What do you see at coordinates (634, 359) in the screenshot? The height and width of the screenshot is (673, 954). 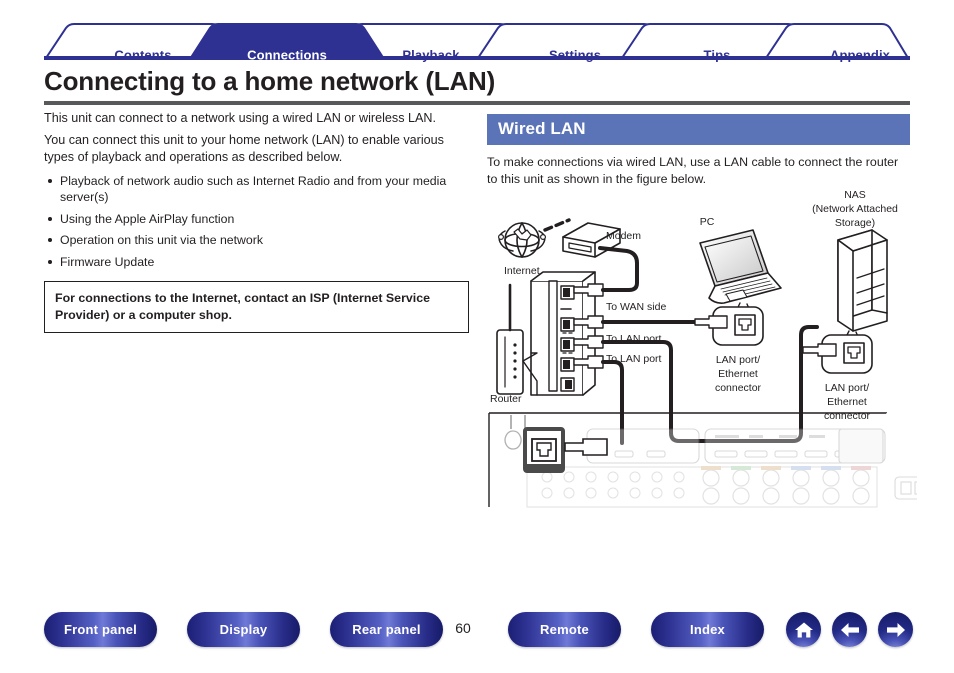 I see `label-to-lan-2: To LAN port` at bounding box center [634, 359].